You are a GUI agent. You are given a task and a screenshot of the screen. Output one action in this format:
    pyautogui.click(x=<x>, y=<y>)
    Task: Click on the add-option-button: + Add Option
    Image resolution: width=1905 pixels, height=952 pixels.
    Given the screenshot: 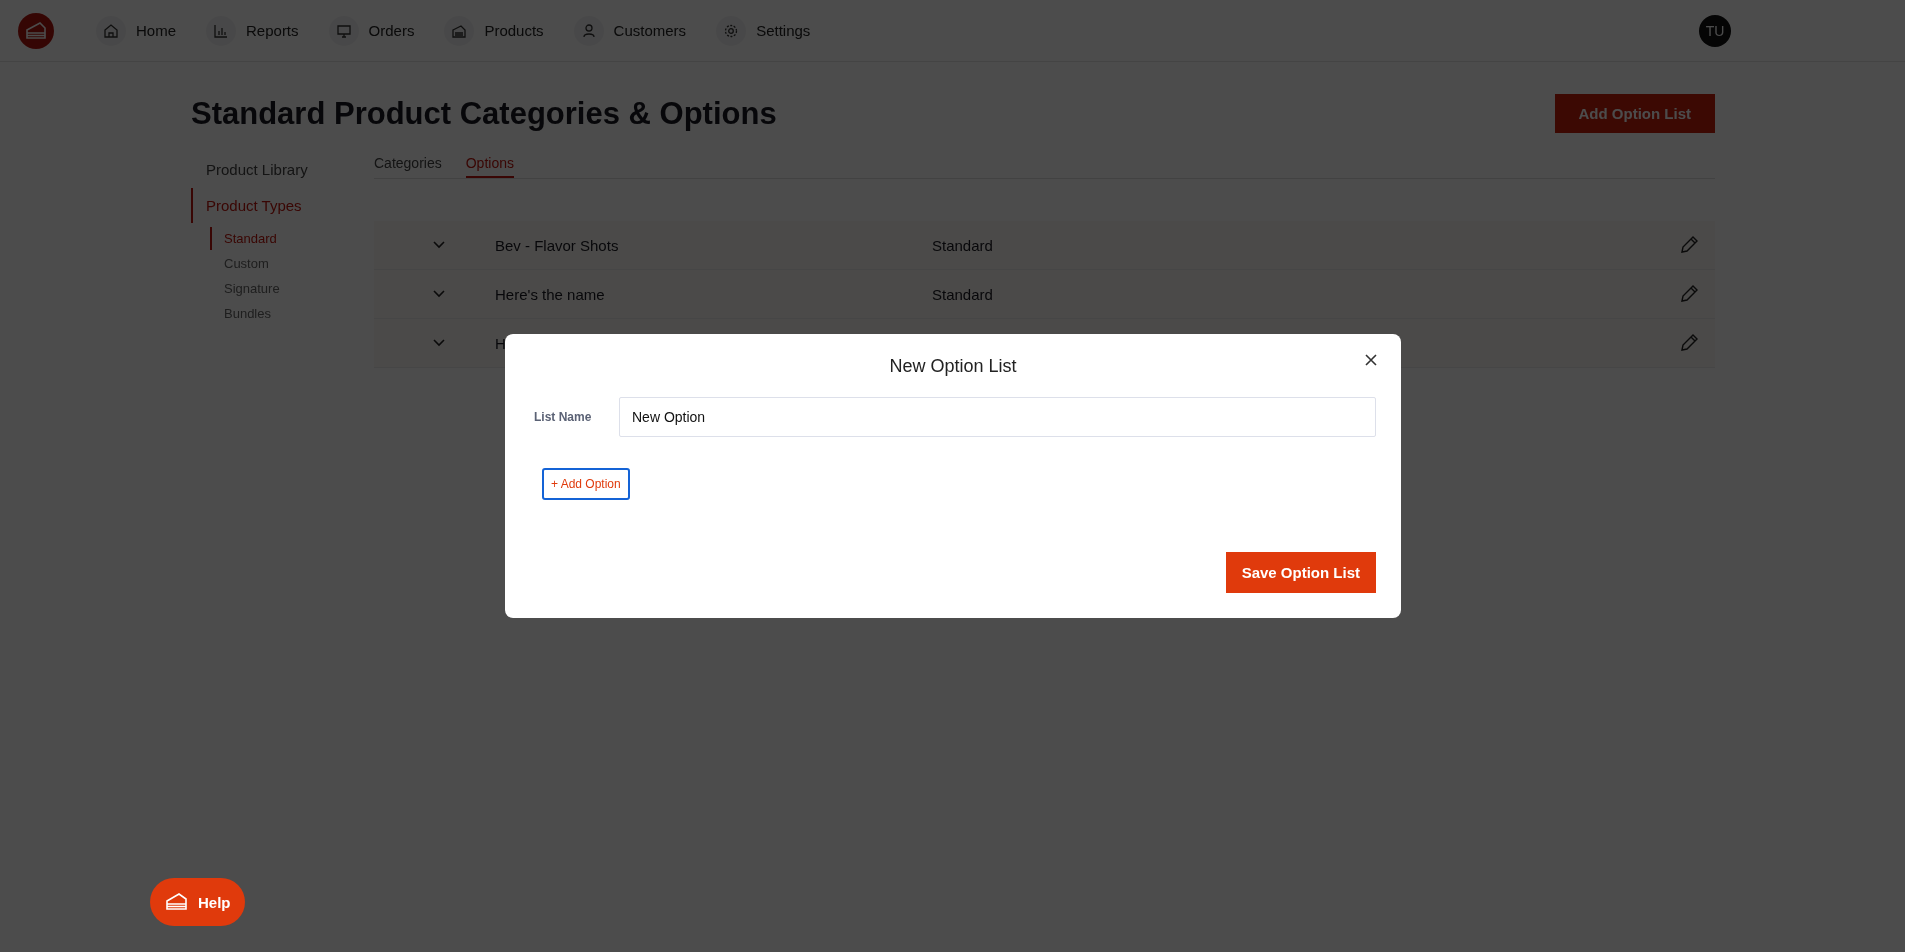 What is the action you would take?
    pyautogui.click(x=586, y=484)
    